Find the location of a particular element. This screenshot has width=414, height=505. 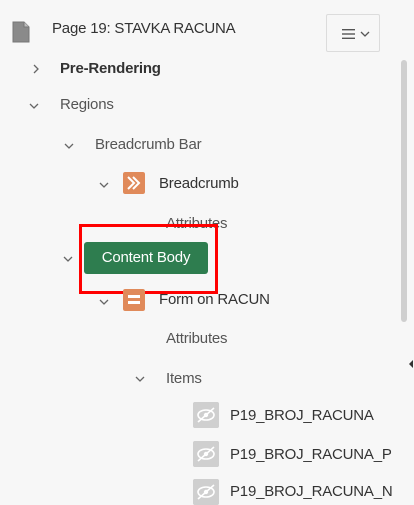

tree-node-item: P19_BROJ_RACUNA_N is located at coordinates (314, 492).